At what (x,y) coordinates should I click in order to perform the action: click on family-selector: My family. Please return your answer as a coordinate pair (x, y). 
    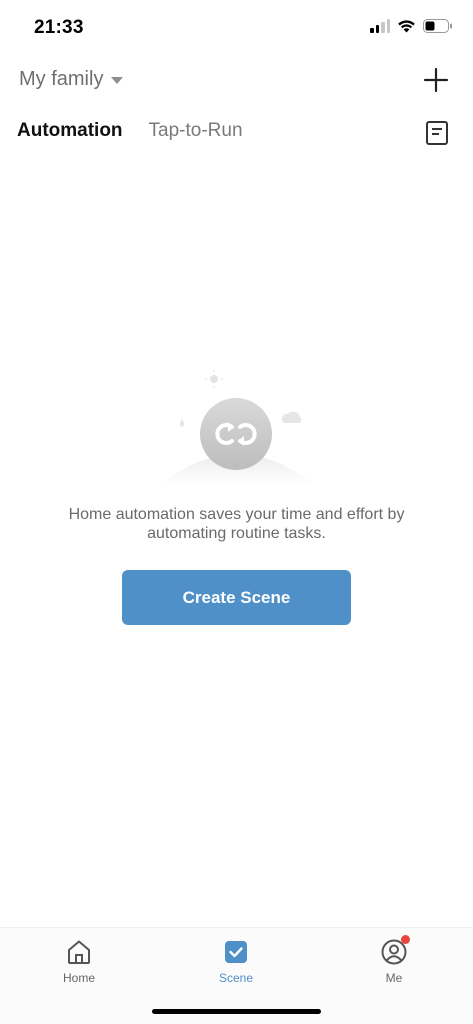
    Looking at the image, I should click on (71, 79).